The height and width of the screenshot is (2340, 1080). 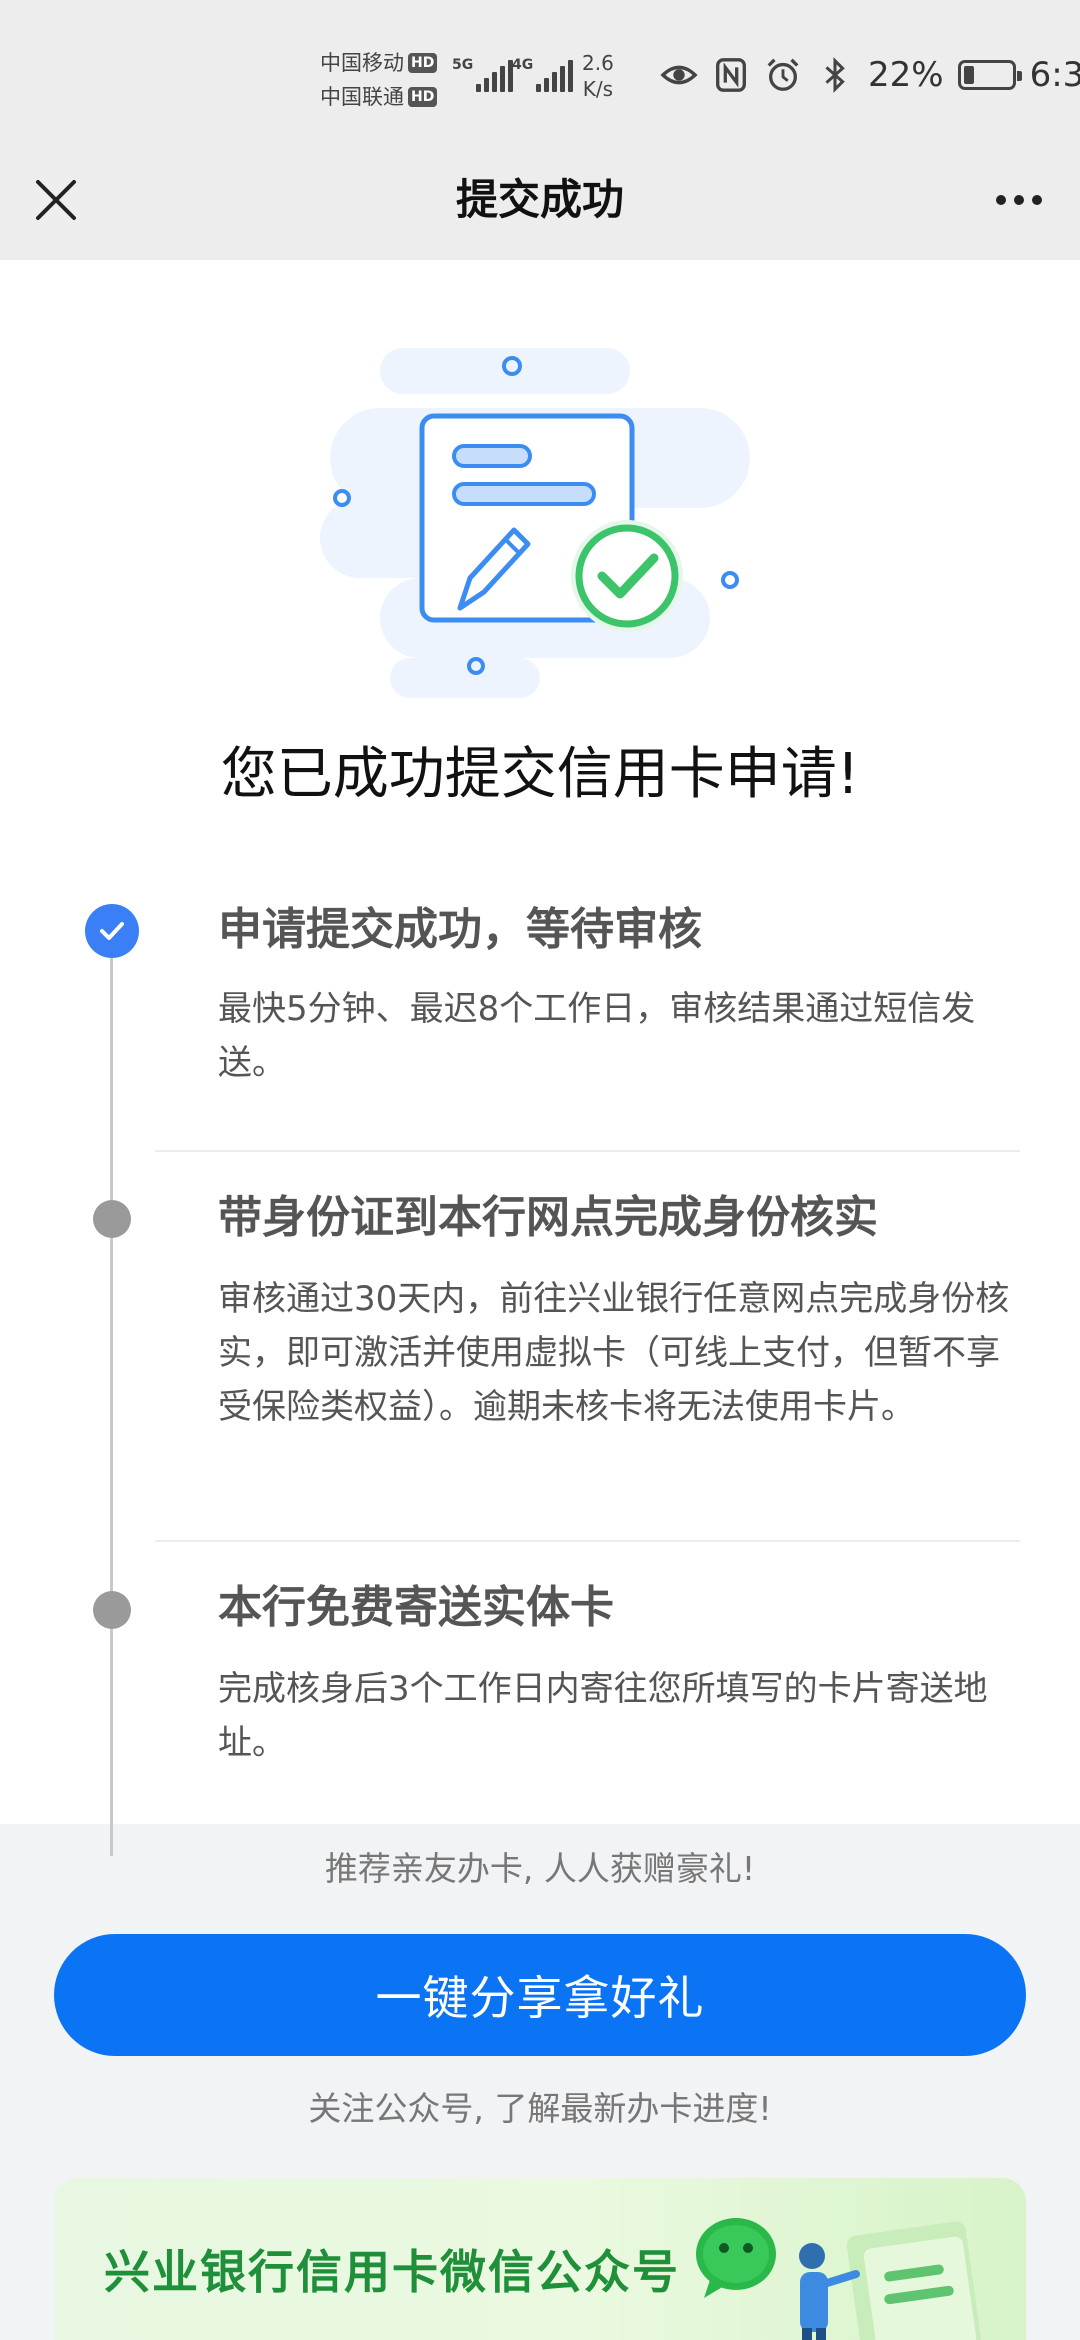 What do you see at coordinates (540, 2108) in the screenshot?
I see `follow-text: 关注公众号, 了解最新办卡进度!` at bounding box center [540, 2108].